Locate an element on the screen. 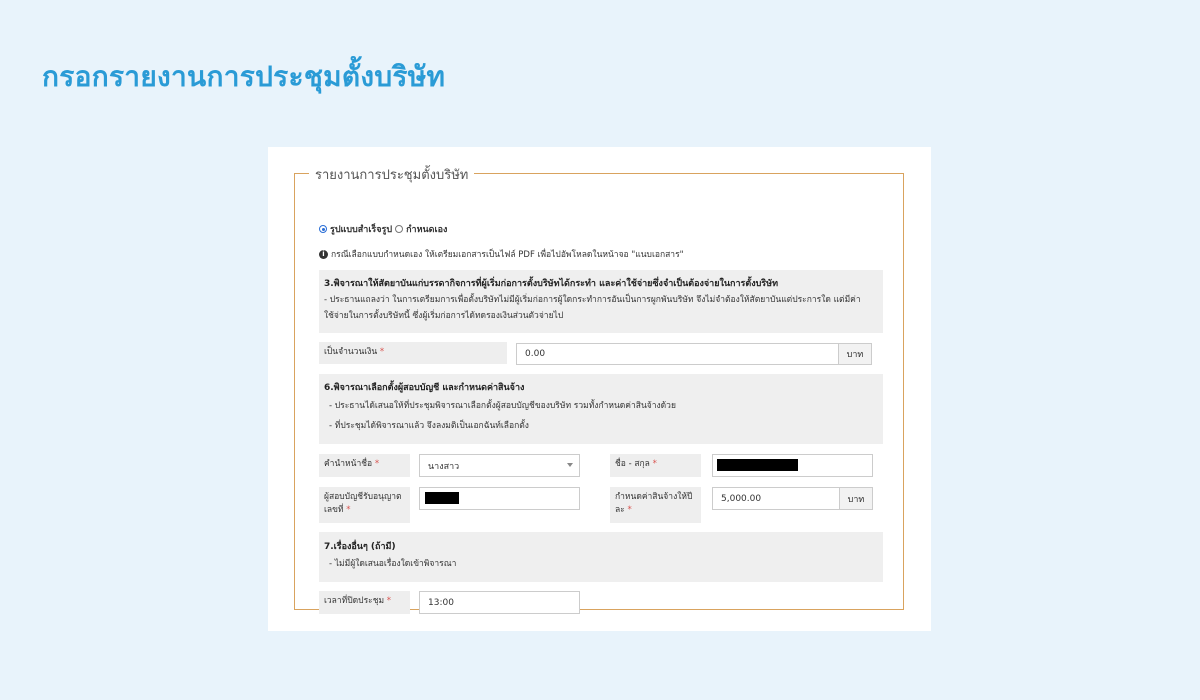  page-title: กรอกรายงานการประชุมตั้งบริษัท is located at coordinates (244, 76).